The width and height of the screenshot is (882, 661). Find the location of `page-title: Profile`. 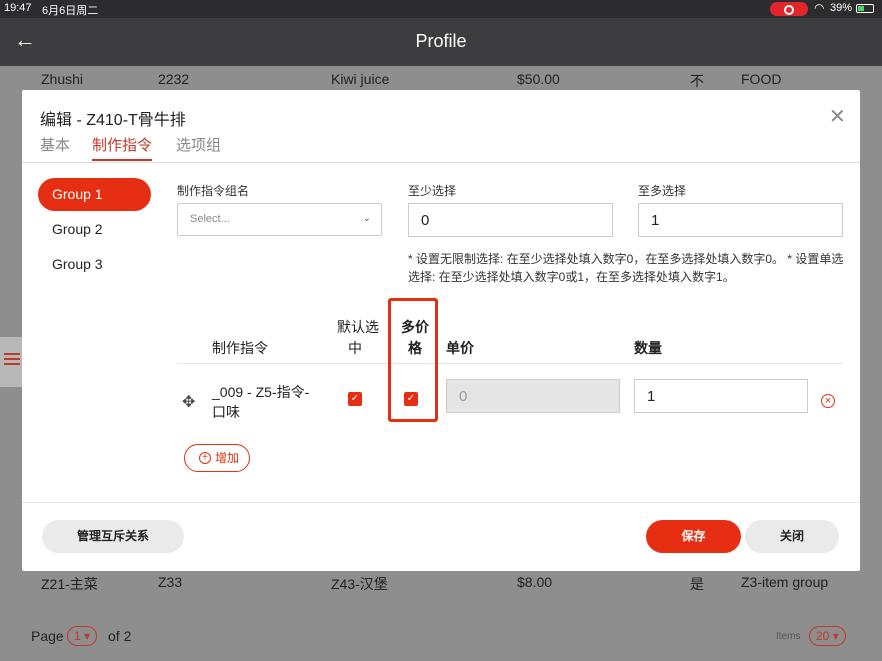

page-title: Profile is located at coordinates (441, 41).